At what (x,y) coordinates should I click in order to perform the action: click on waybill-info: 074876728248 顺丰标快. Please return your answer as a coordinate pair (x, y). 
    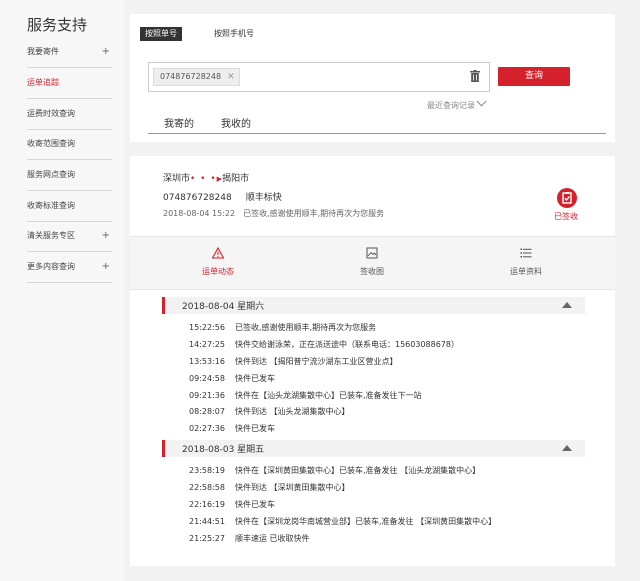
    Looking at the image, I should click on (222, 196).